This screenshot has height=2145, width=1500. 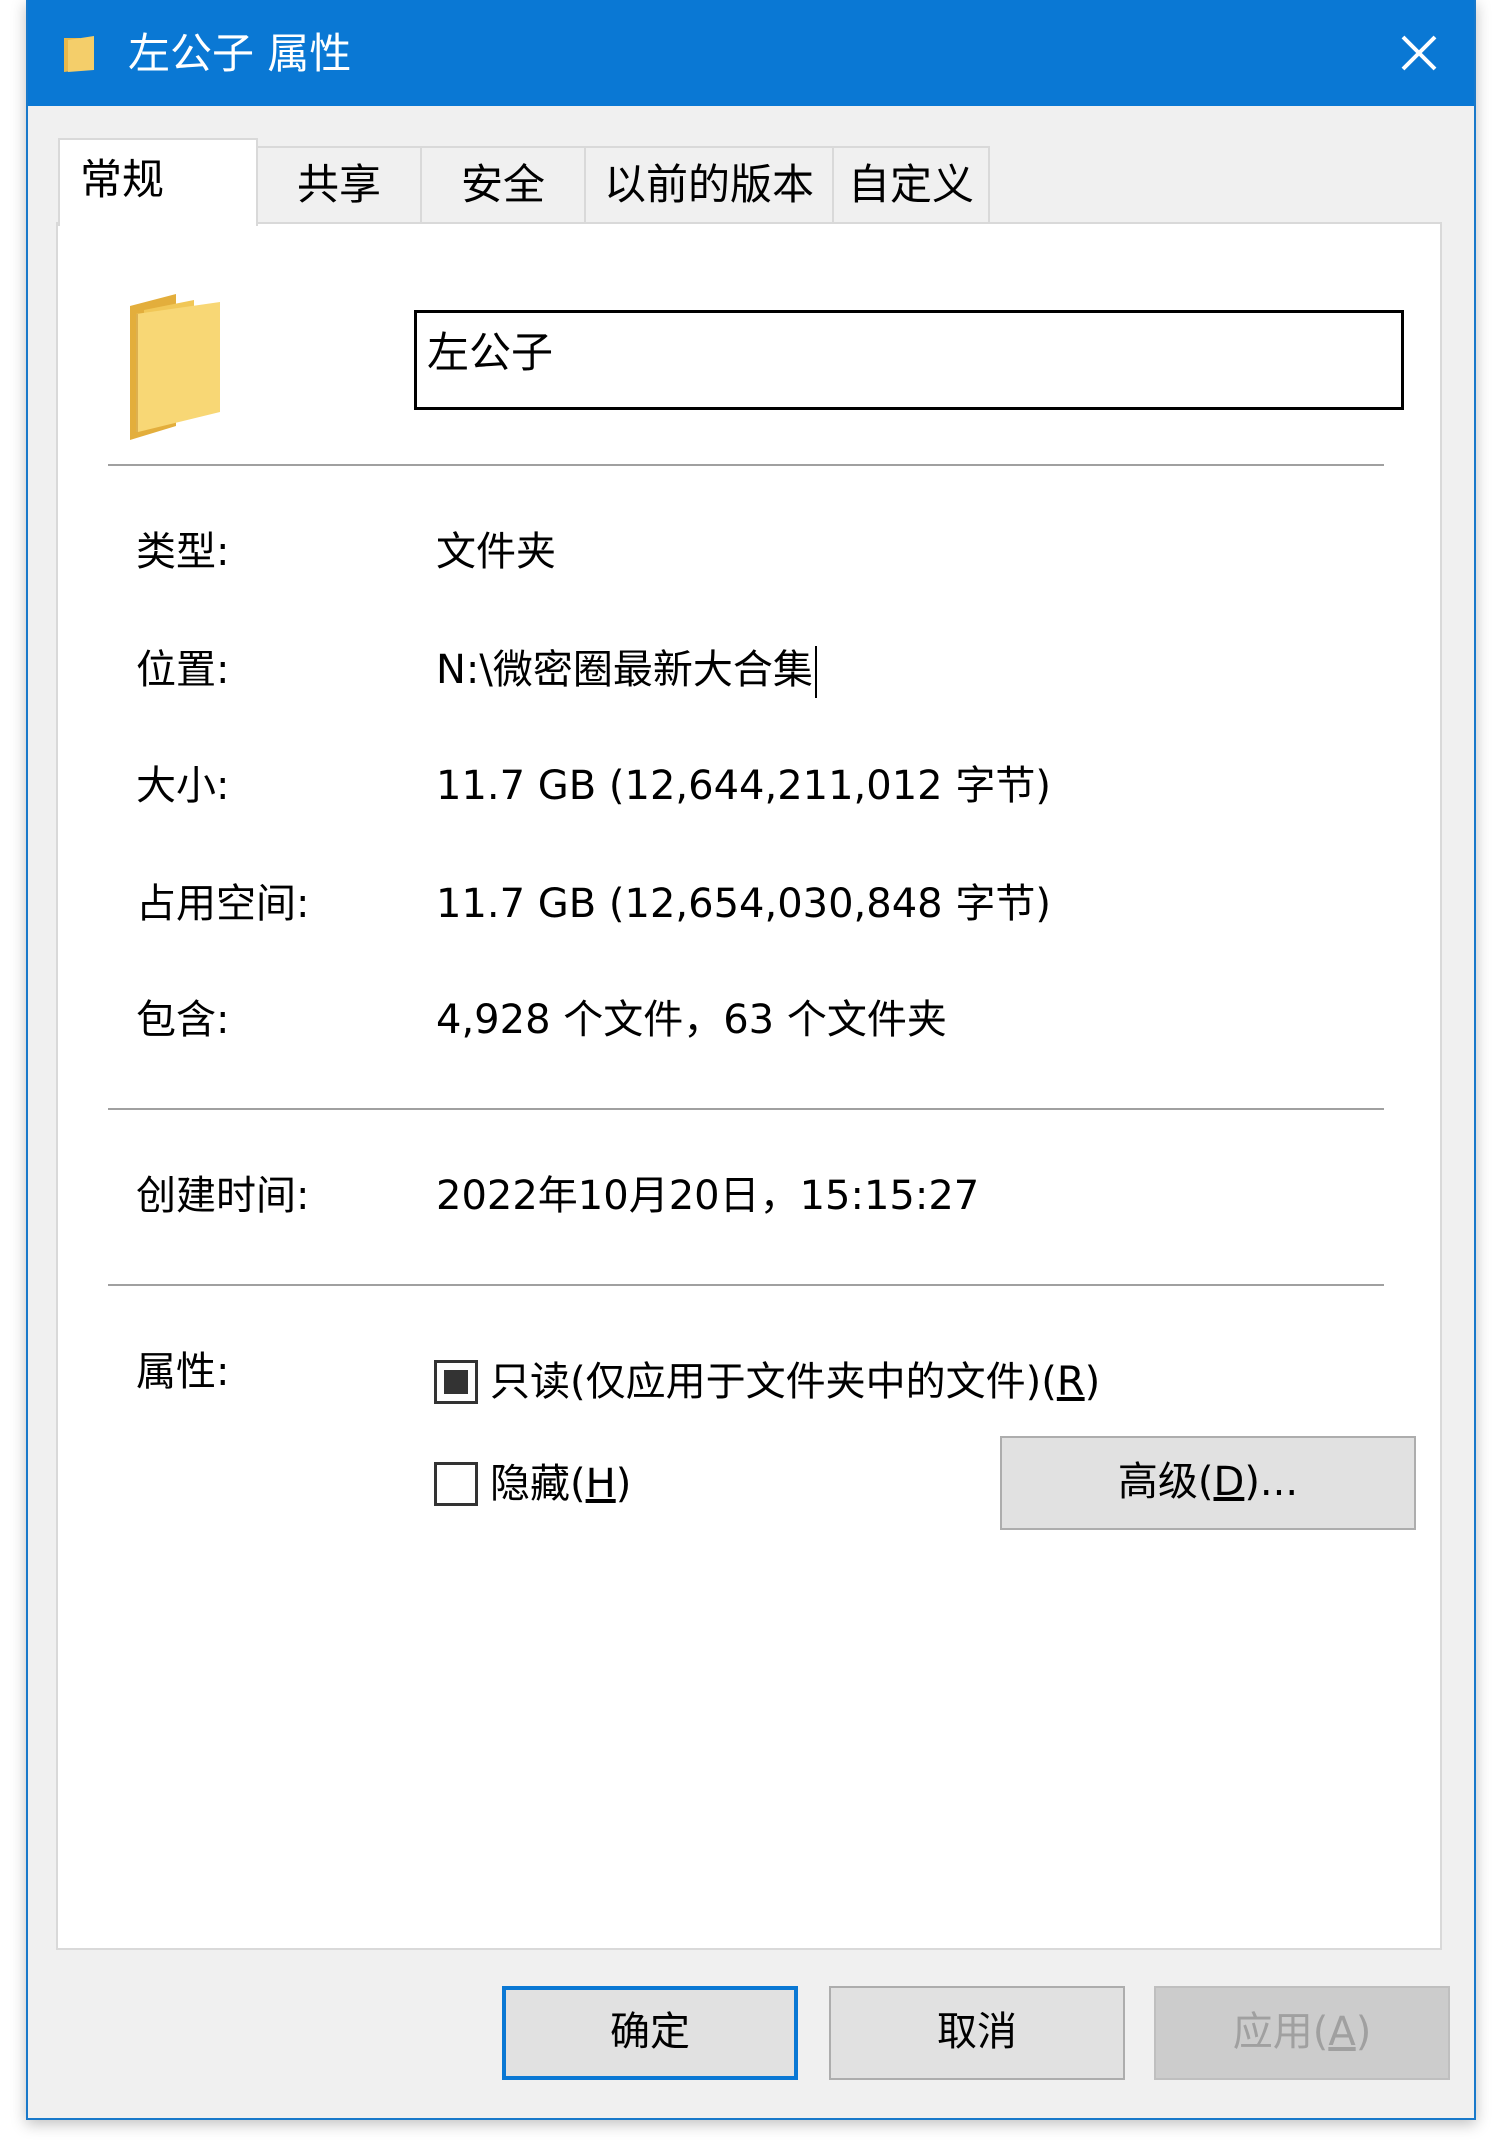 I want to click on size-label: 大小:, so click(x=183, y=786).